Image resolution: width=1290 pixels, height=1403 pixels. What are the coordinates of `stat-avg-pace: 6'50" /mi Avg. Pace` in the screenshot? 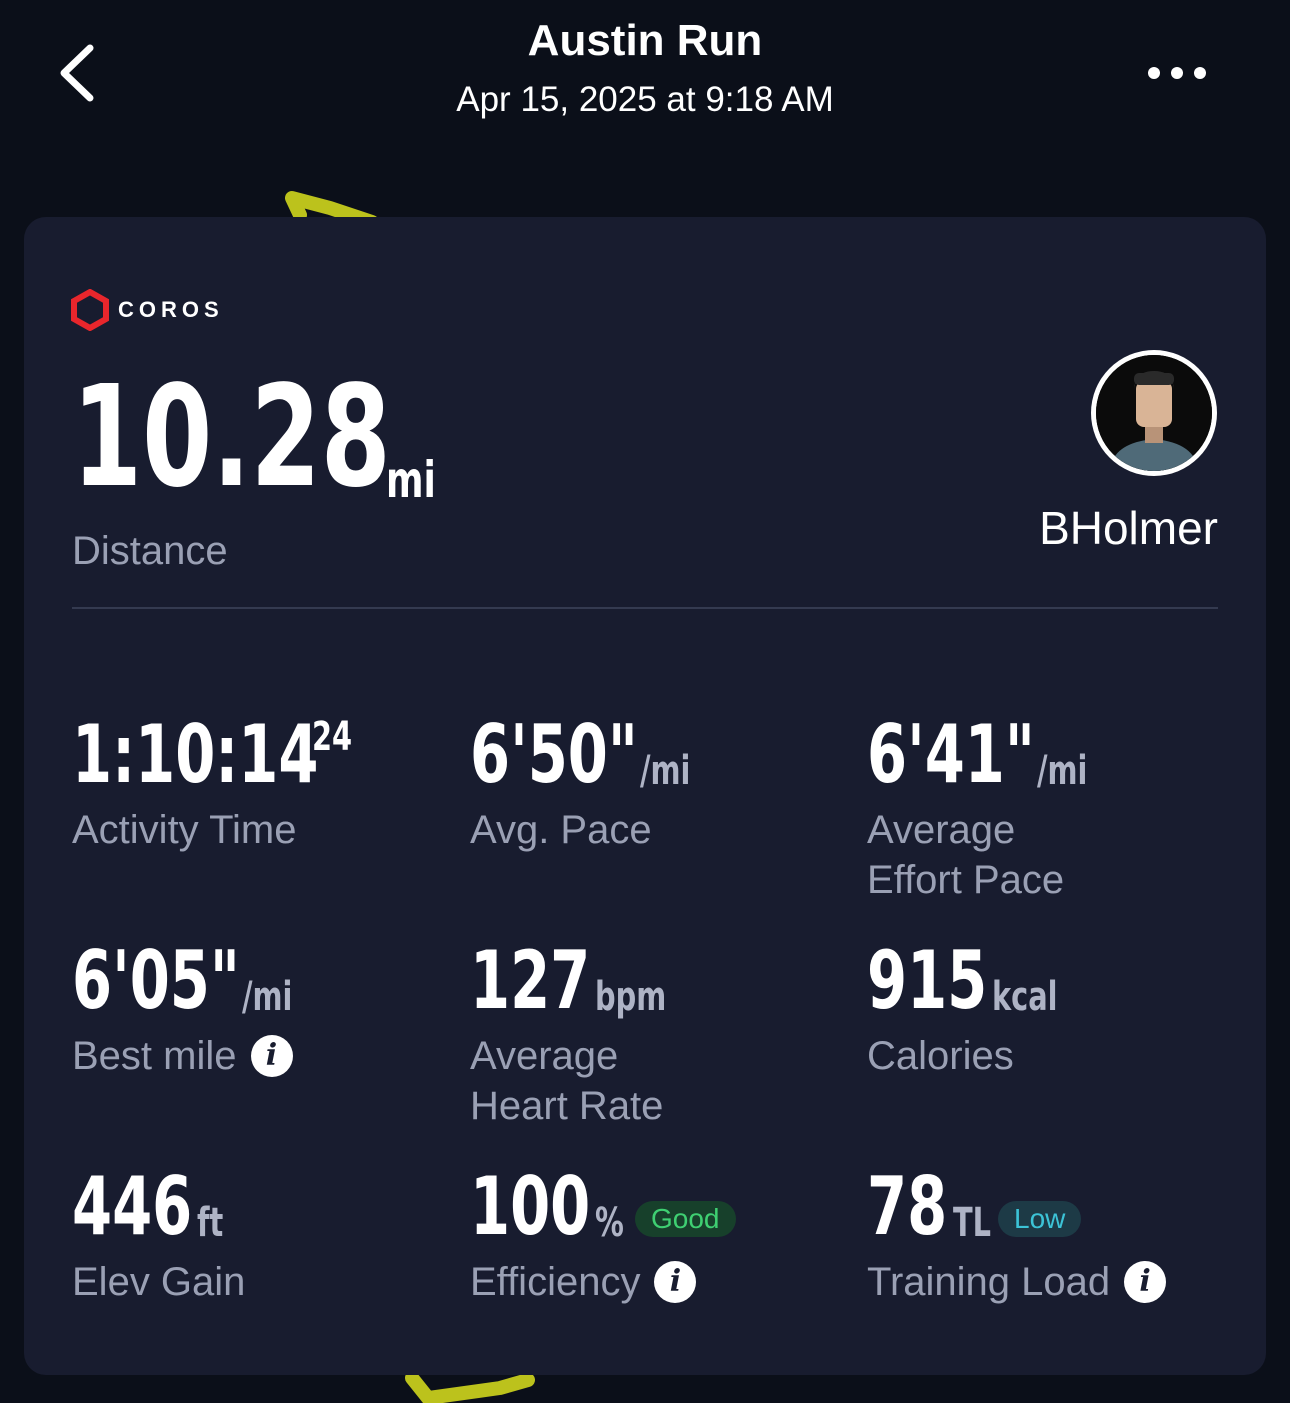 It's located at (580, 781).